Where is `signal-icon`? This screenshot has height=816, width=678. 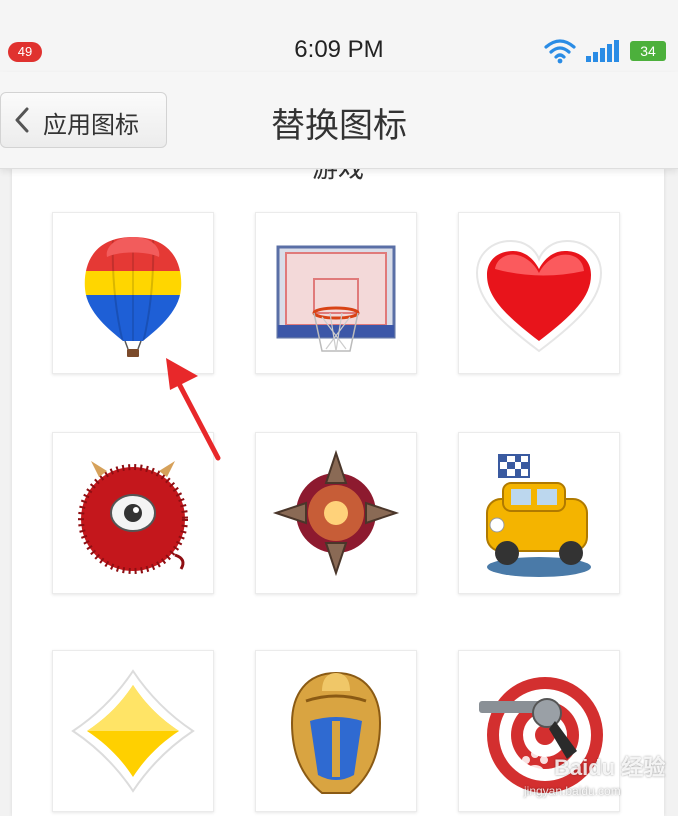
signal-icon is located at coordinates (602, 51).